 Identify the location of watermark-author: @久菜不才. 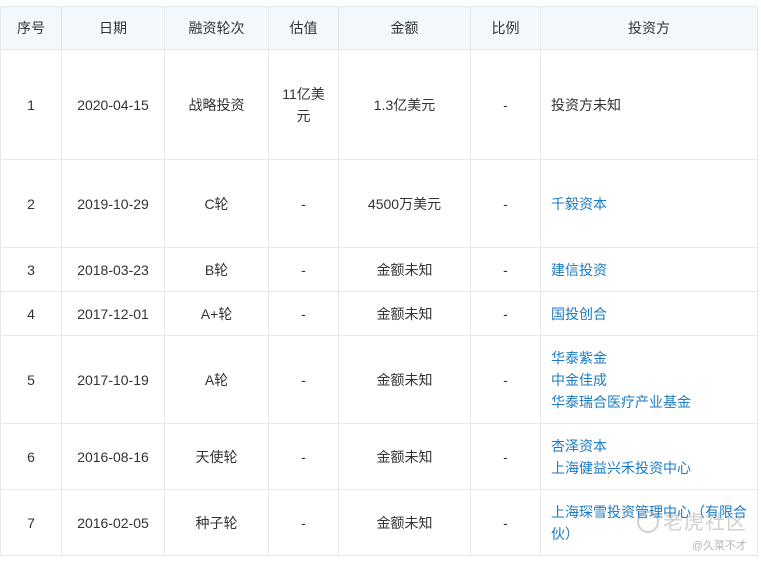
(719, 546).